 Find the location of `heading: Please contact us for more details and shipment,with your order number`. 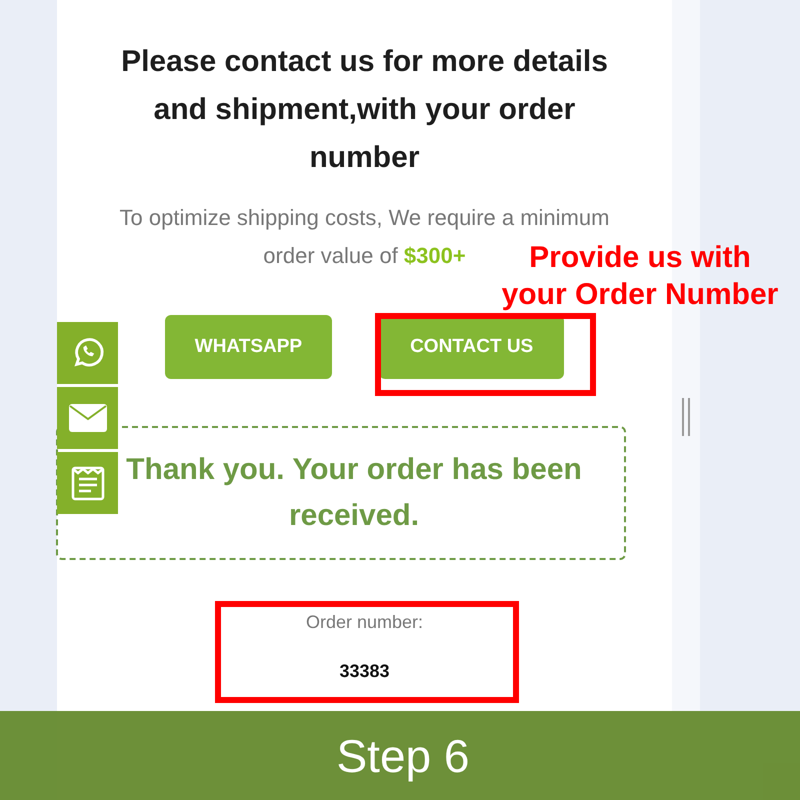

heading: Please contact us for more details and shipment,with your order number is located at coordinates (364, 110).